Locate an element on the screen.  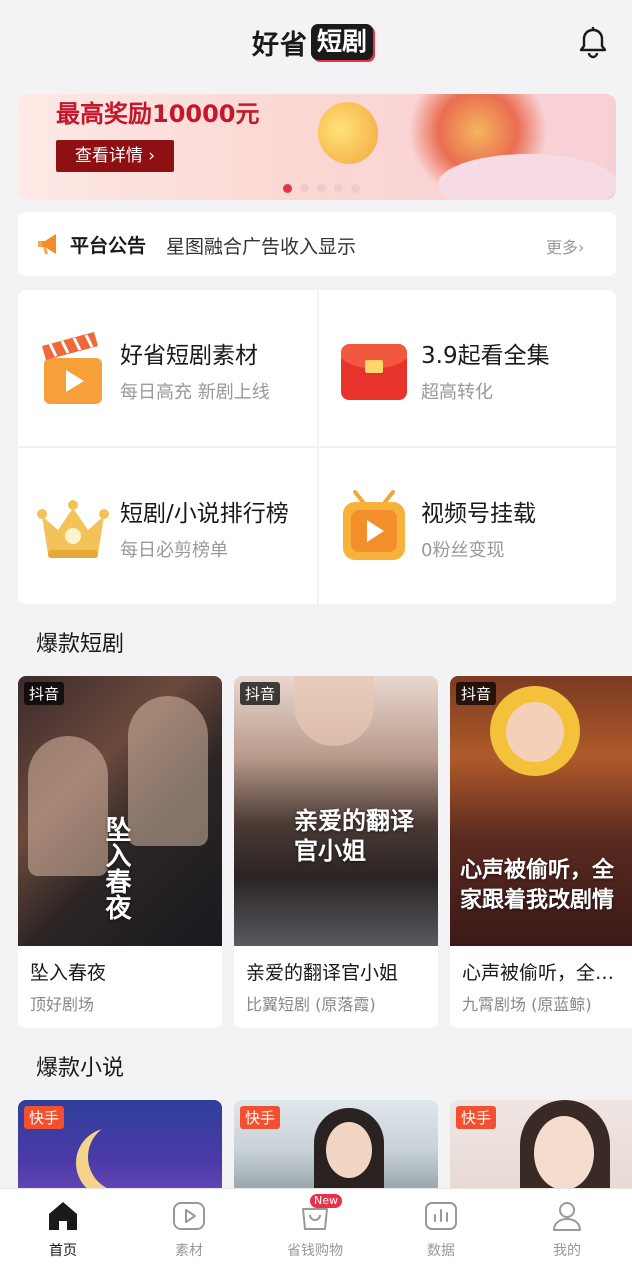
feature-title: 3.9起看全集 is located at coordinates (485, 356).